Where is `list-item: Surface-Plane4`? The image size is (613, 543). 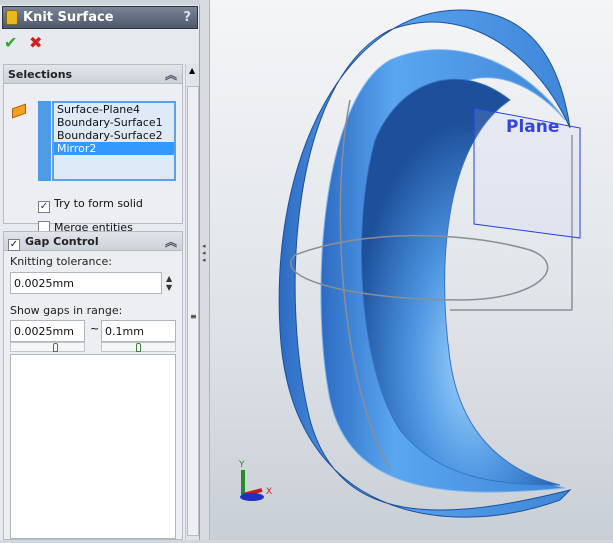
list-item: Surface-Plane4 is located at coordinates (114, 109).